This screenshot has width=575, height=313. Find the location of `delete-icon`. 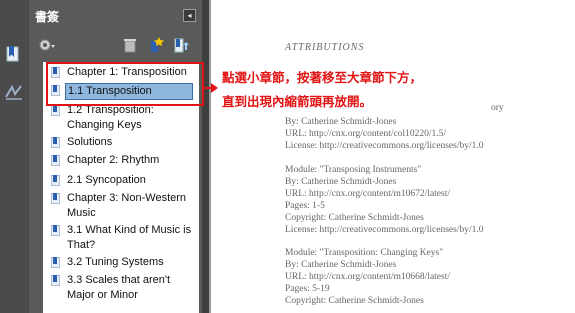

delete-icon is located at coordinates (130, 45).